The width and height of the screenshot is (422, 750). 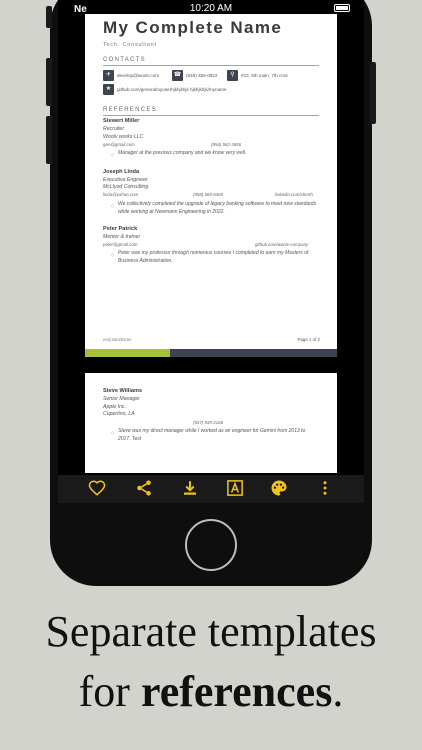 What do you see at coordinates (211, 489) in the screenshot?
I see `bottom-toolbar` at bounding box center [211, 489].